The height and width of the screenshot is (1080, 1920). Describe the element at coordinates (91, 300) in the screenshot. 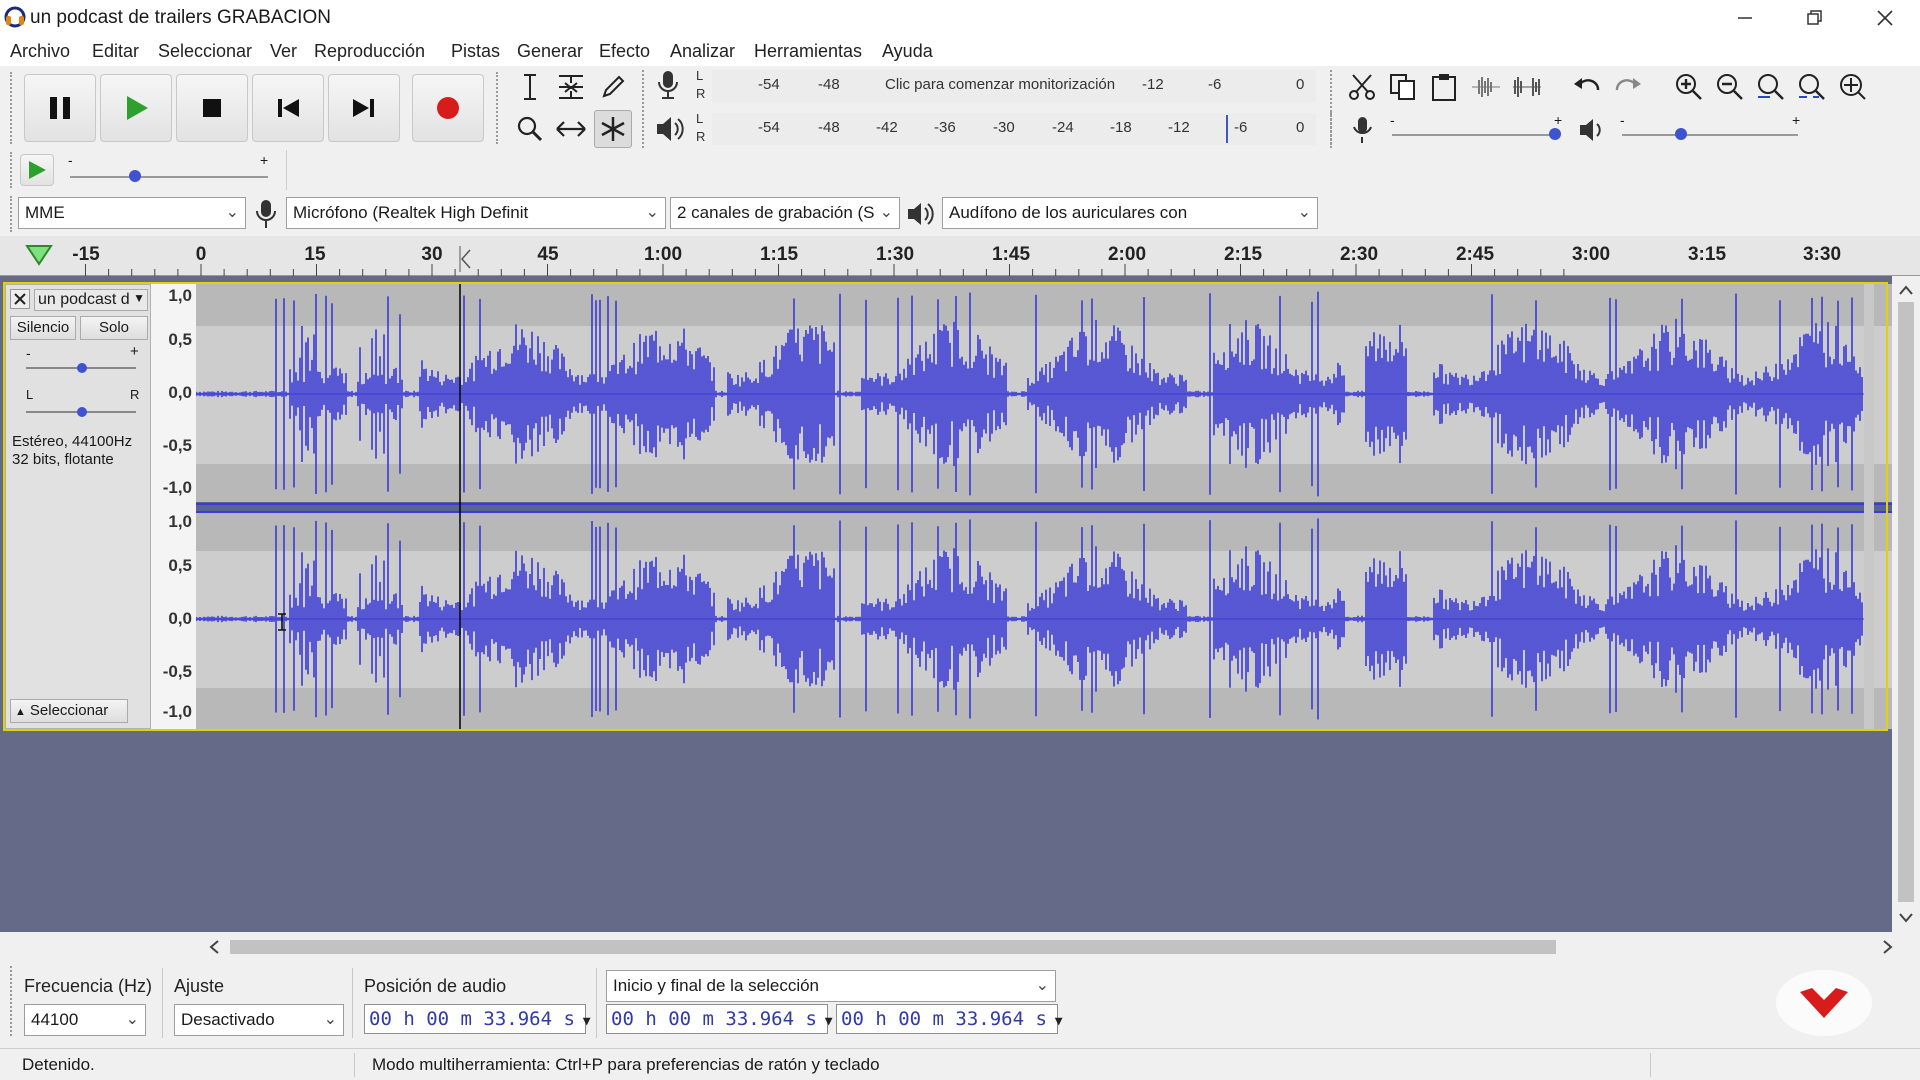

I see `track-name-menu: un podcast d ▼` at that location.